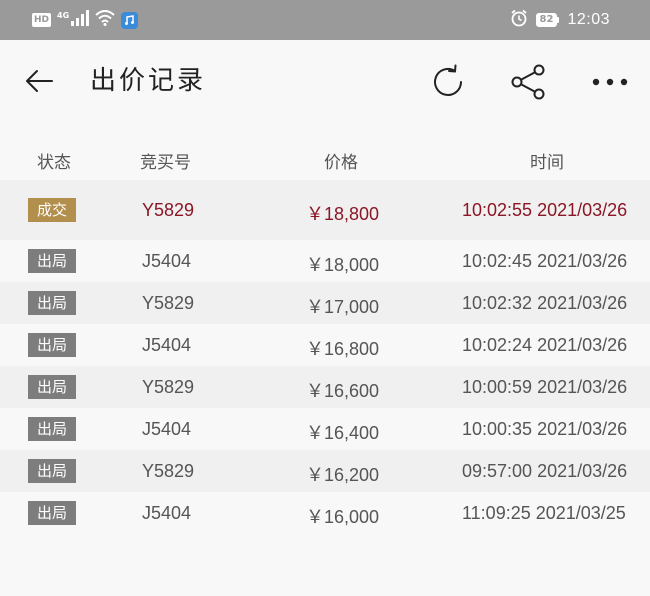 The width and height of the screenshot is (650, 596). I want to click on bid-price: ￥16,800, so click(343, 349).